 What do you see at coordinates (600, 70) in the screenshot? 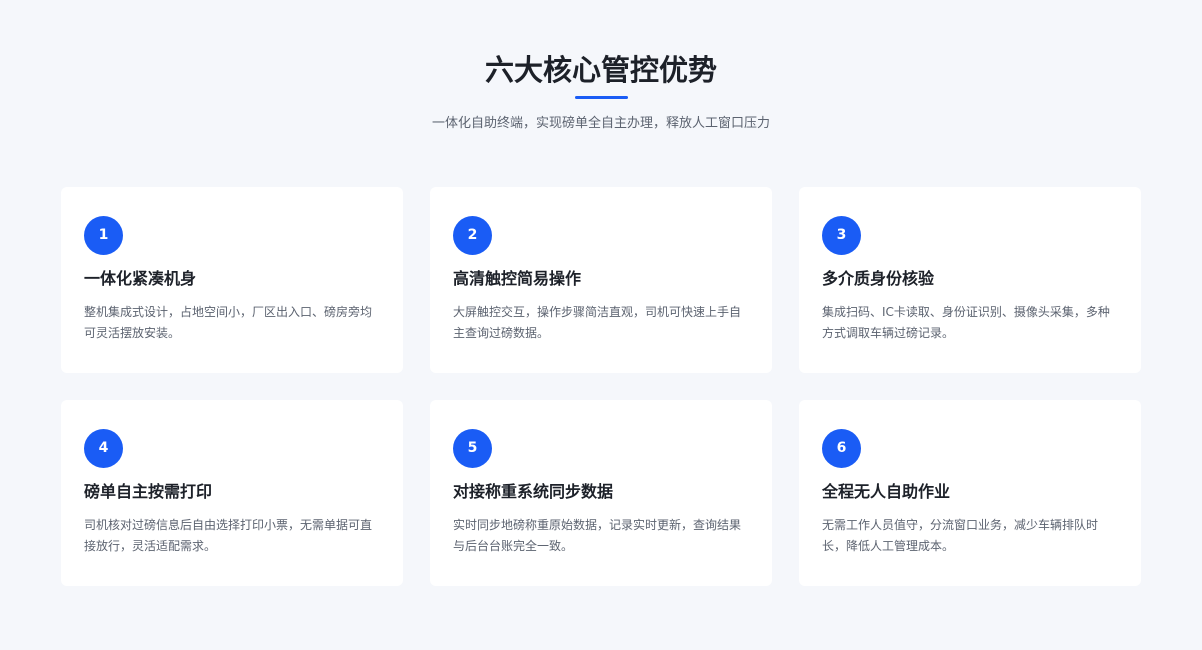
I see `section-title: 六大核心管控优势` at bounding box center [600, 70].